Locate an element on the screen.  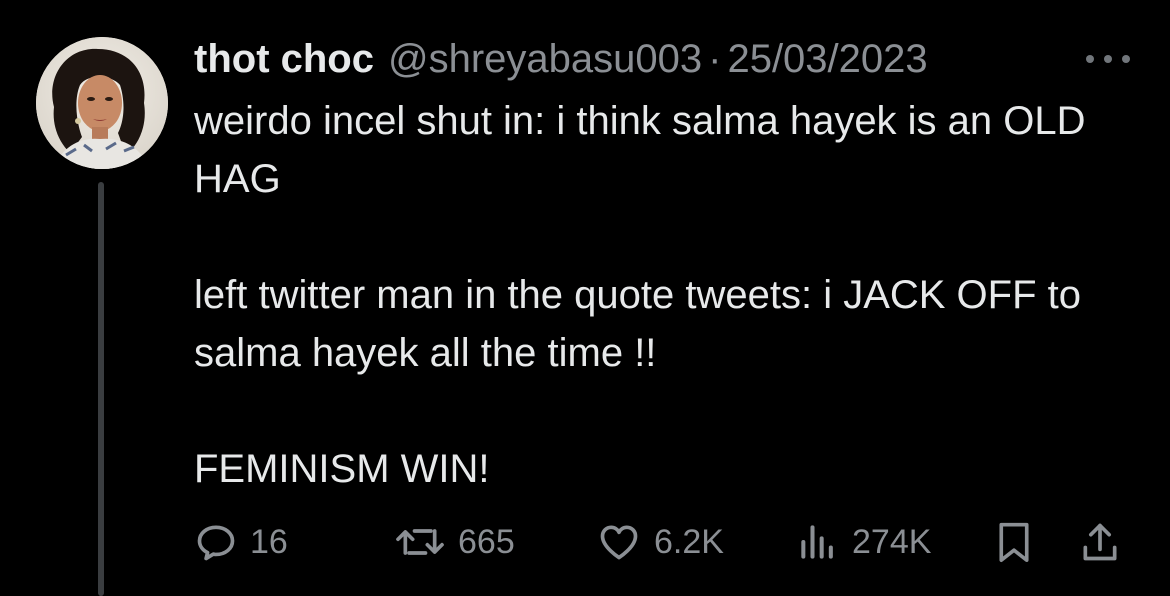
tweet-paragraph: FEMINISM WIN! is located at coordinates (342, 469).